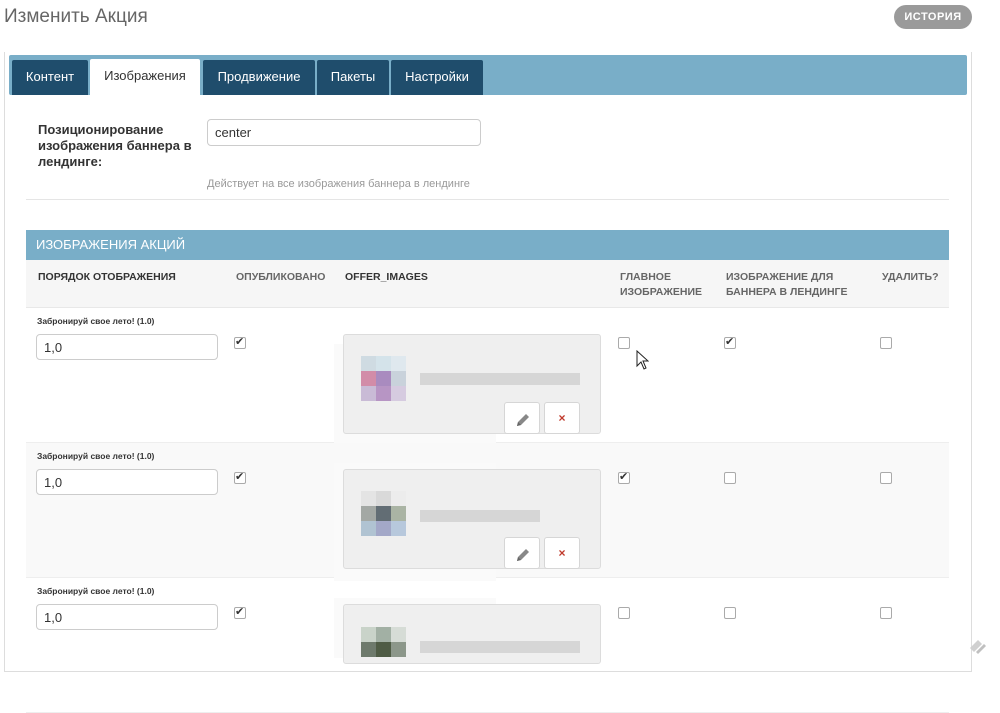 This screenshot has height=713, width=1000. Describe the element at coordinates (344, 132) in the screenshot. I see `banner-position-input` at that location.